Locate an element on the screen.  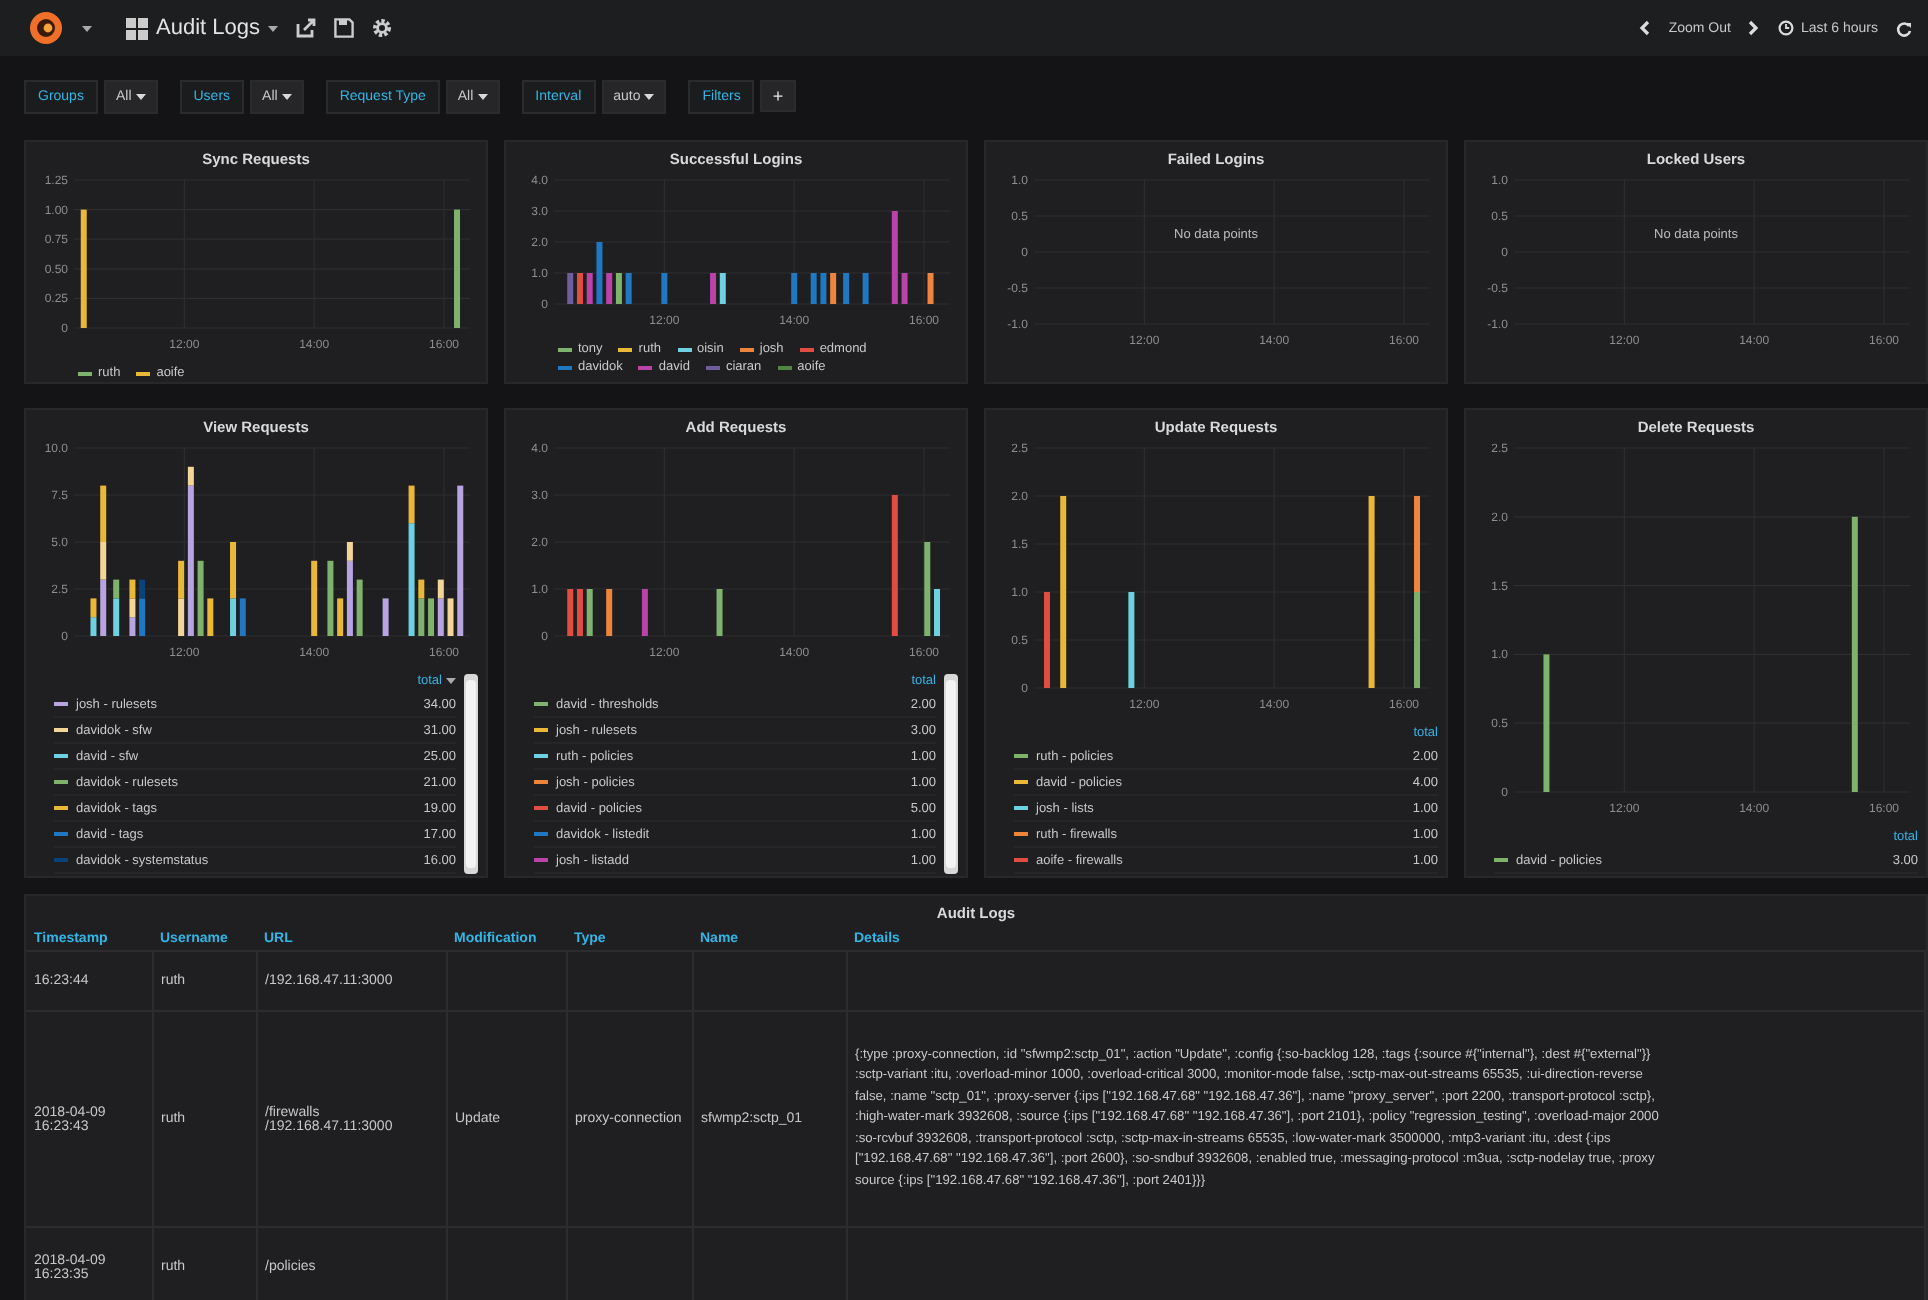
clock-icon is located at coordinates (1786, 28).